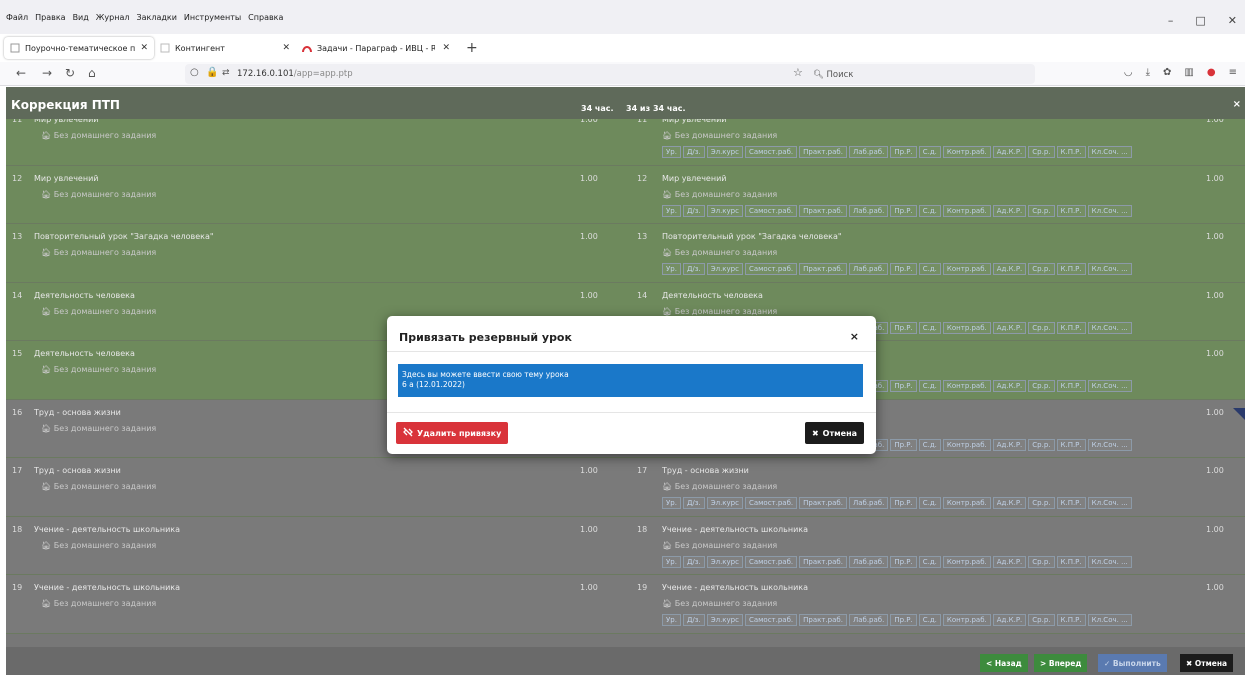  Describe the element at coordinates (1132, 663) in the screenshot. I see `execute-button: ✓ Выполнить` at that location.